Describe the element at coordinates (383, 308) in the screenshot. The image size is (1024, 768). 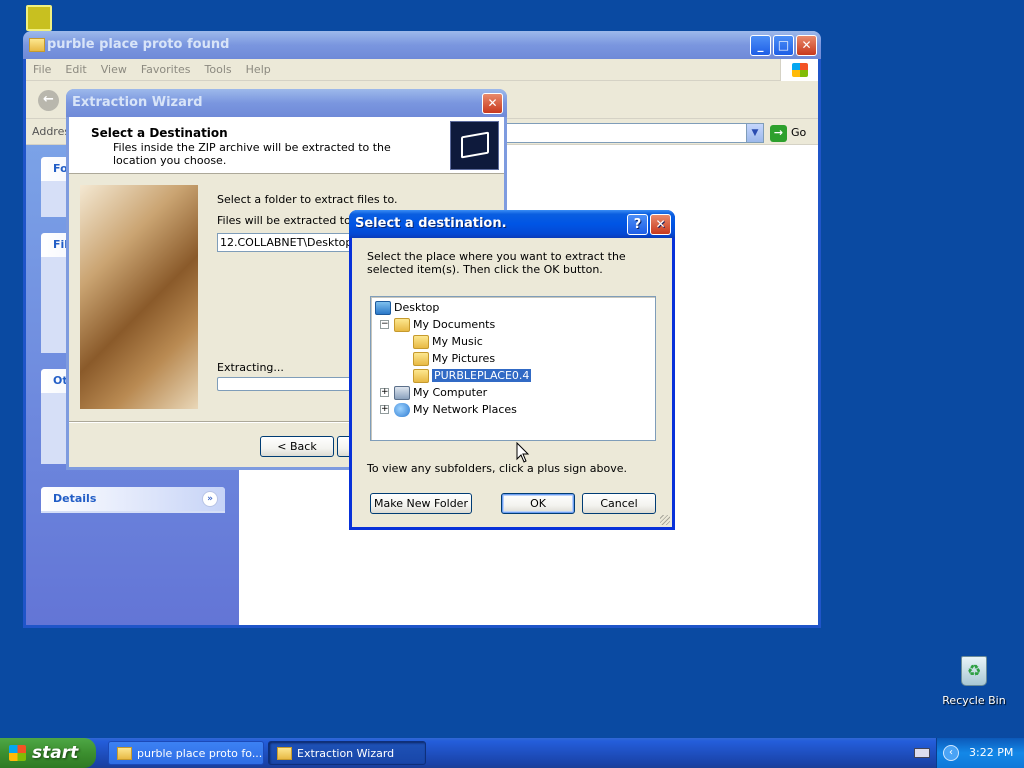
I see `desktop-icon` at that location.